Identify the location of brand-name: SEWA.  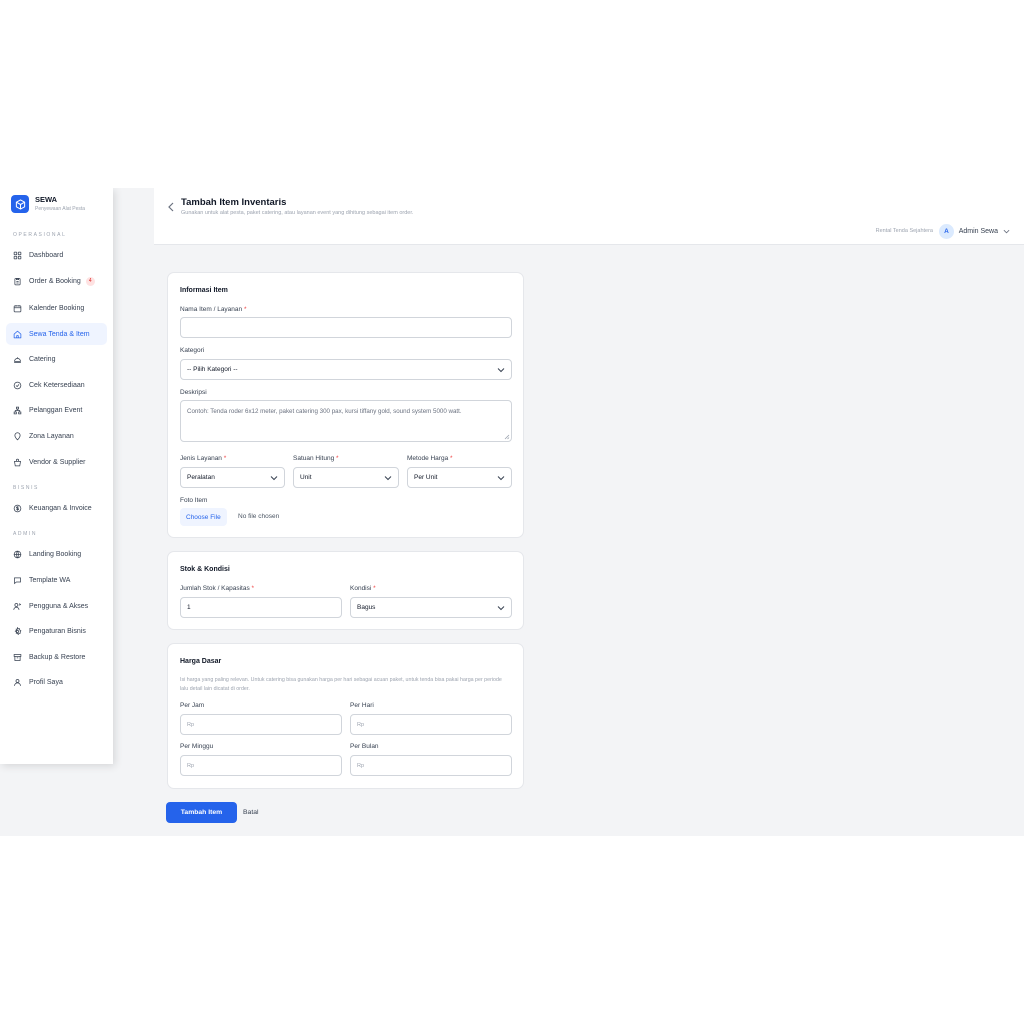
(46, 199).